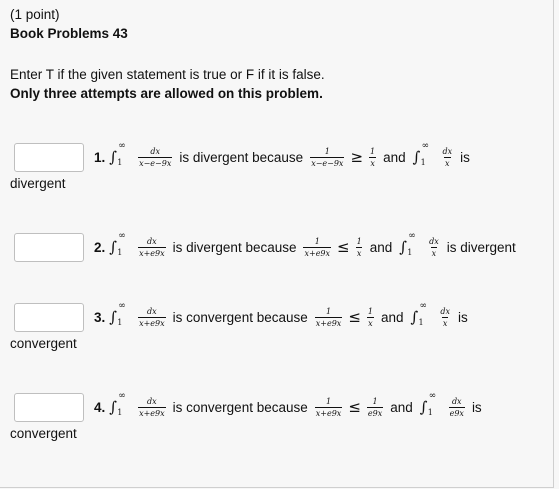 The image size is (559, 489). Describe the element at coordinates (35, 14) in the screenshot. I see `points-label: (1 point)` at that location.